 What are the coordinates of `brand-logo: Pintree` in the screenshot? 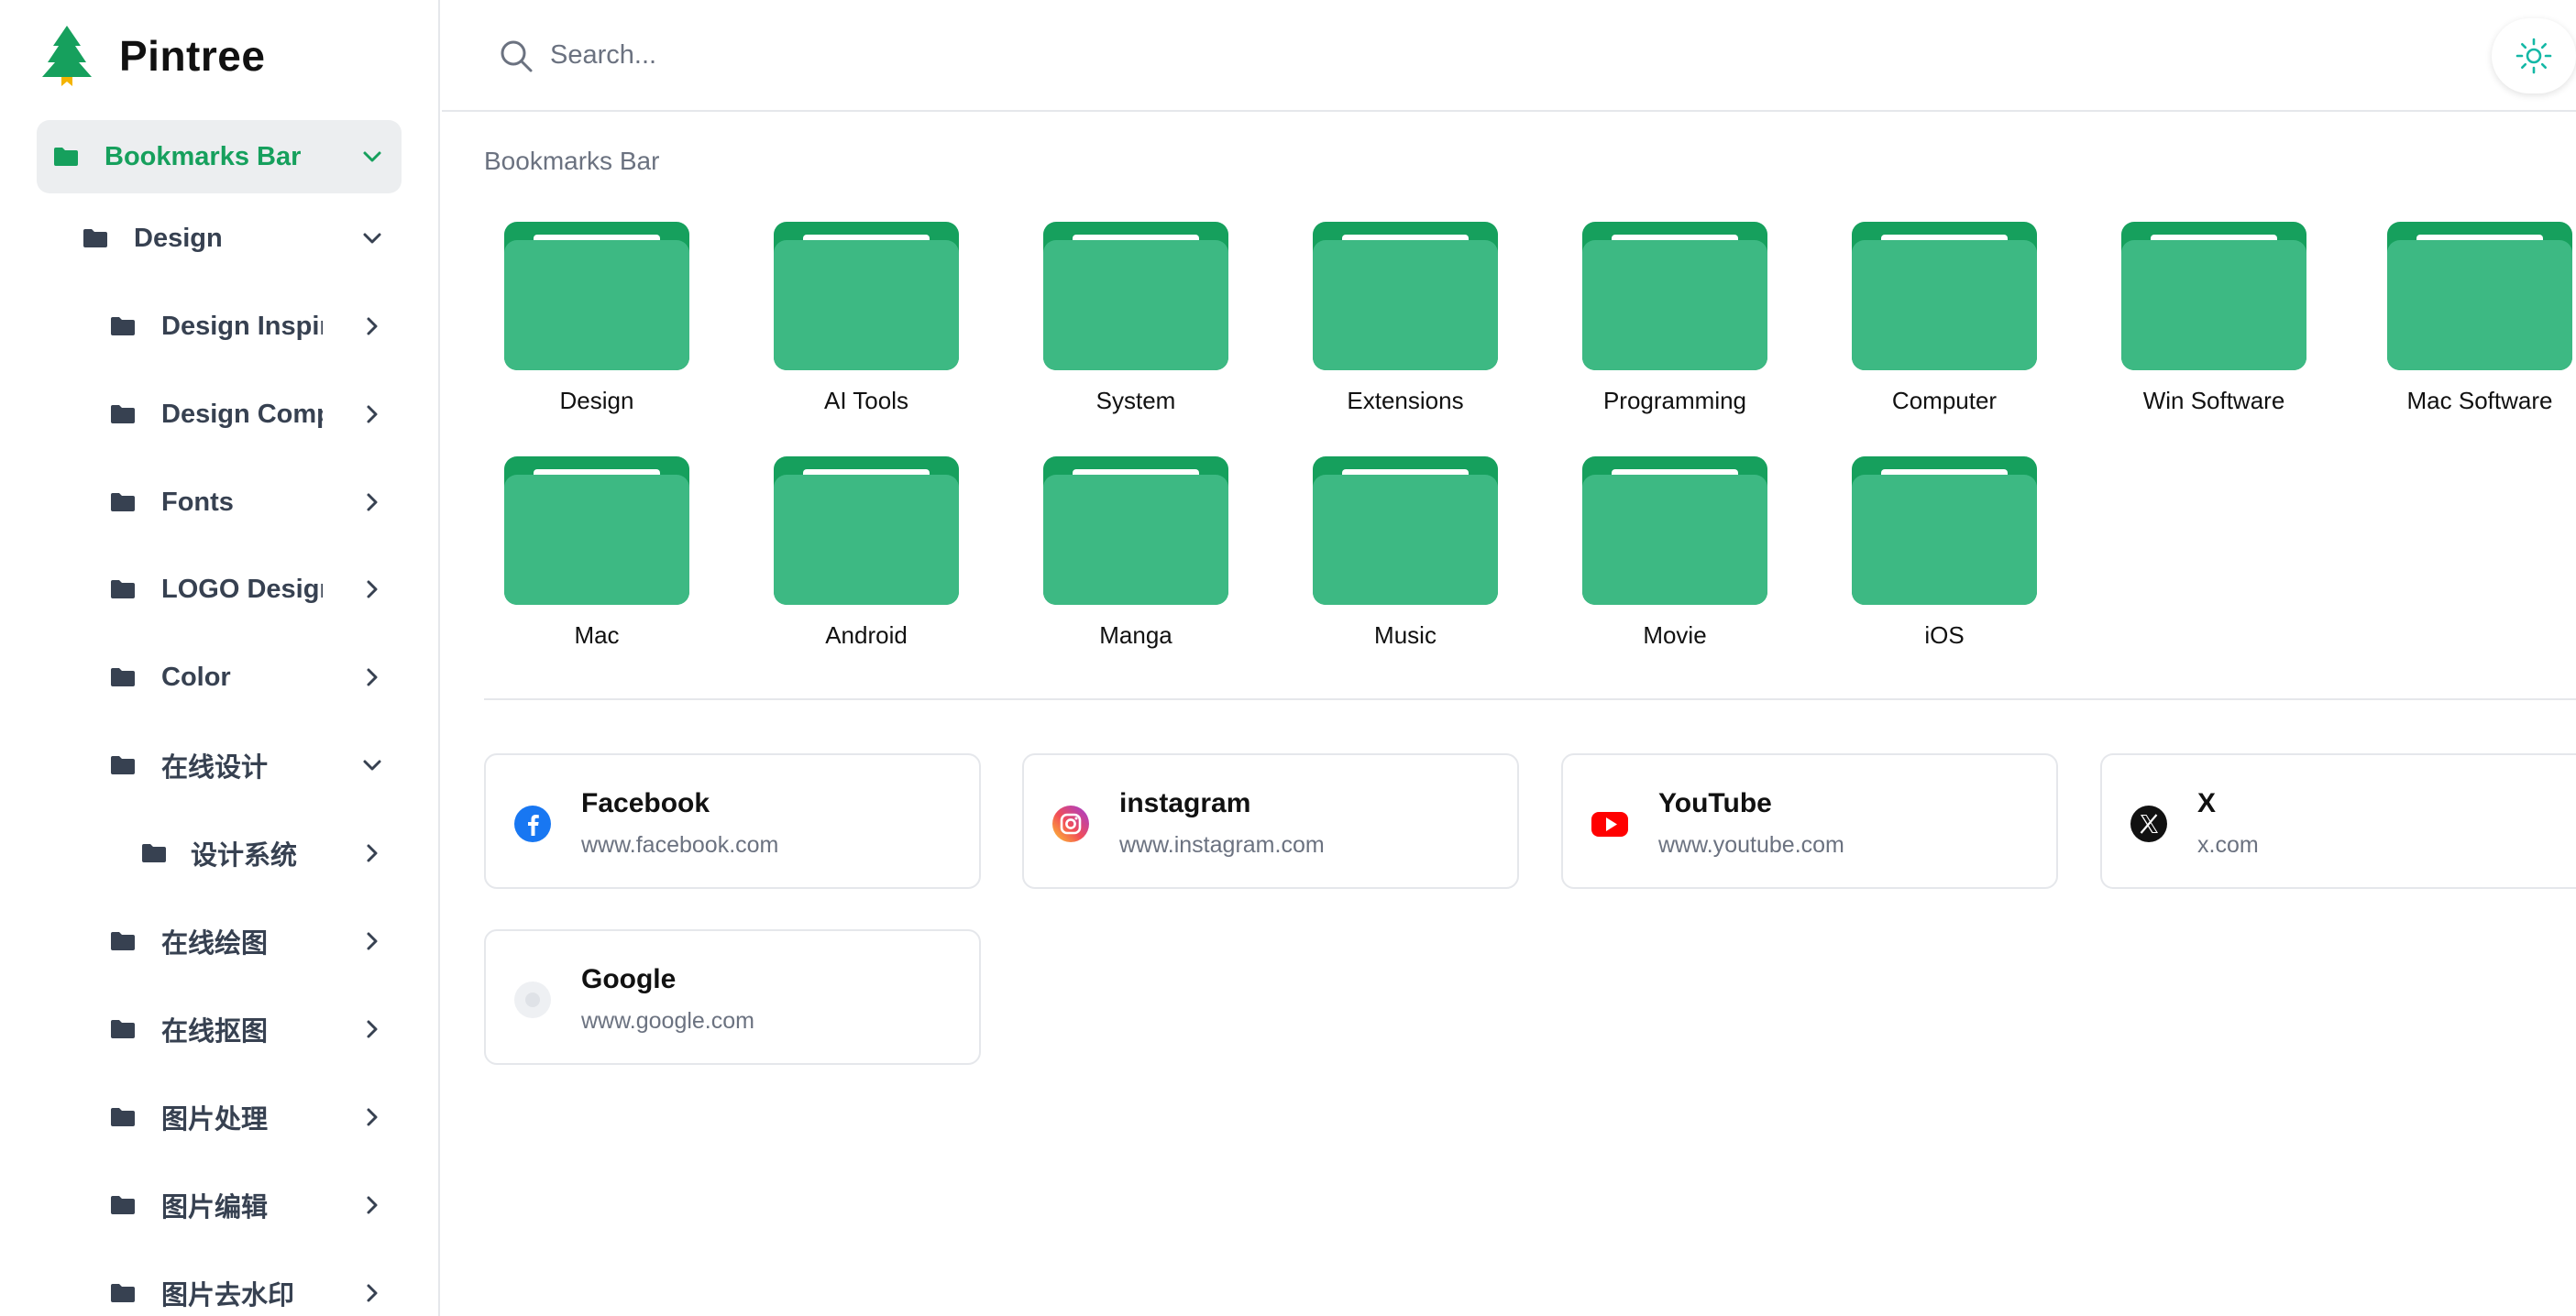 It's located at (152, 56).